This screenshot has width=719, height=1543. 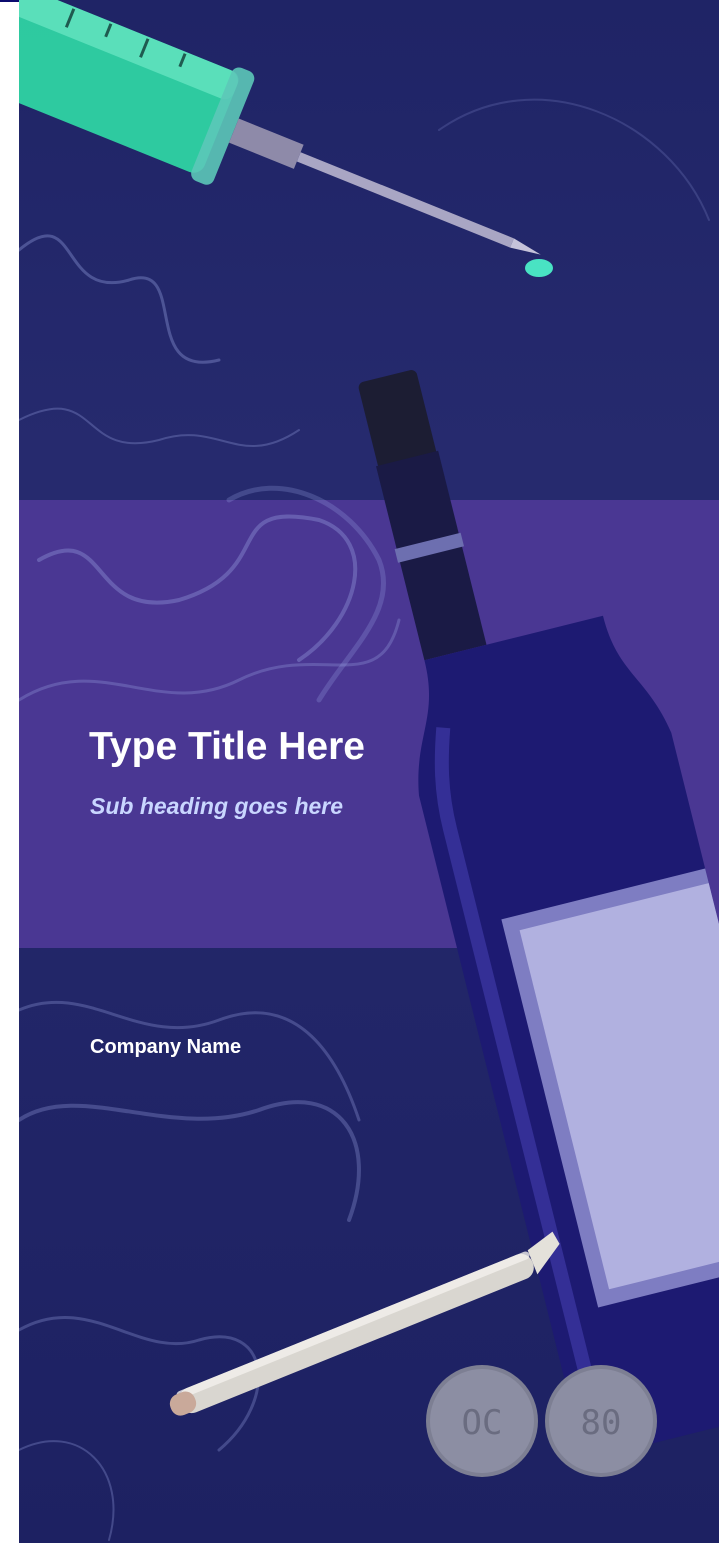 I want to click on page-subtitle: Sub heading goes here, so click(x=217, y=806).